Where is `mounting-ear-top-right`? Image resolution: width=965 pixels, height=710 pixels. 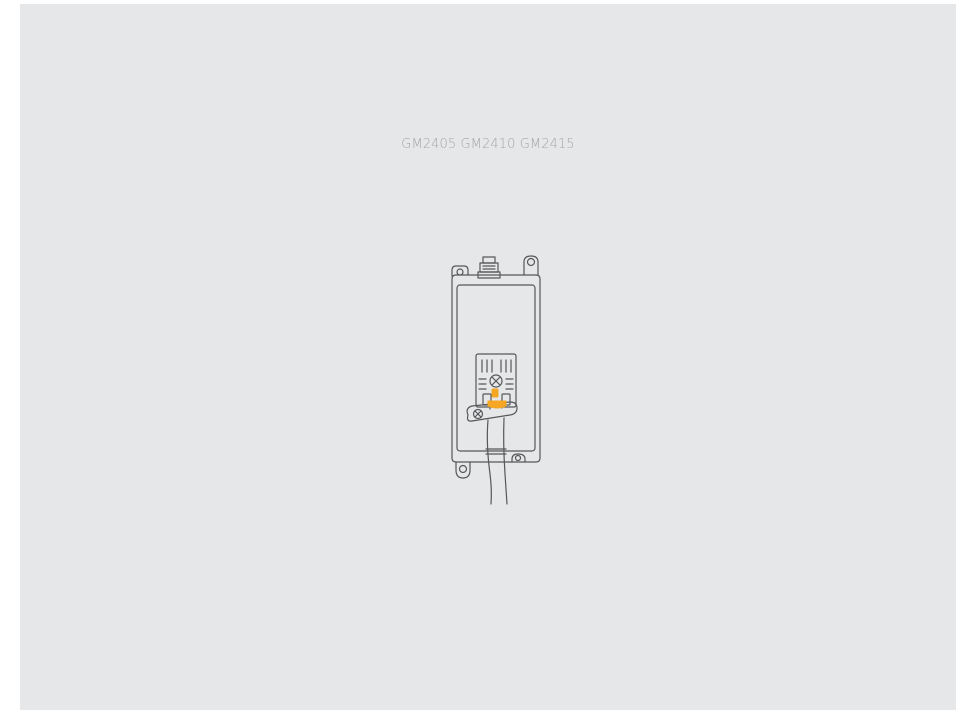
mounting-ear-top-right is located at coordinates (531, 265).